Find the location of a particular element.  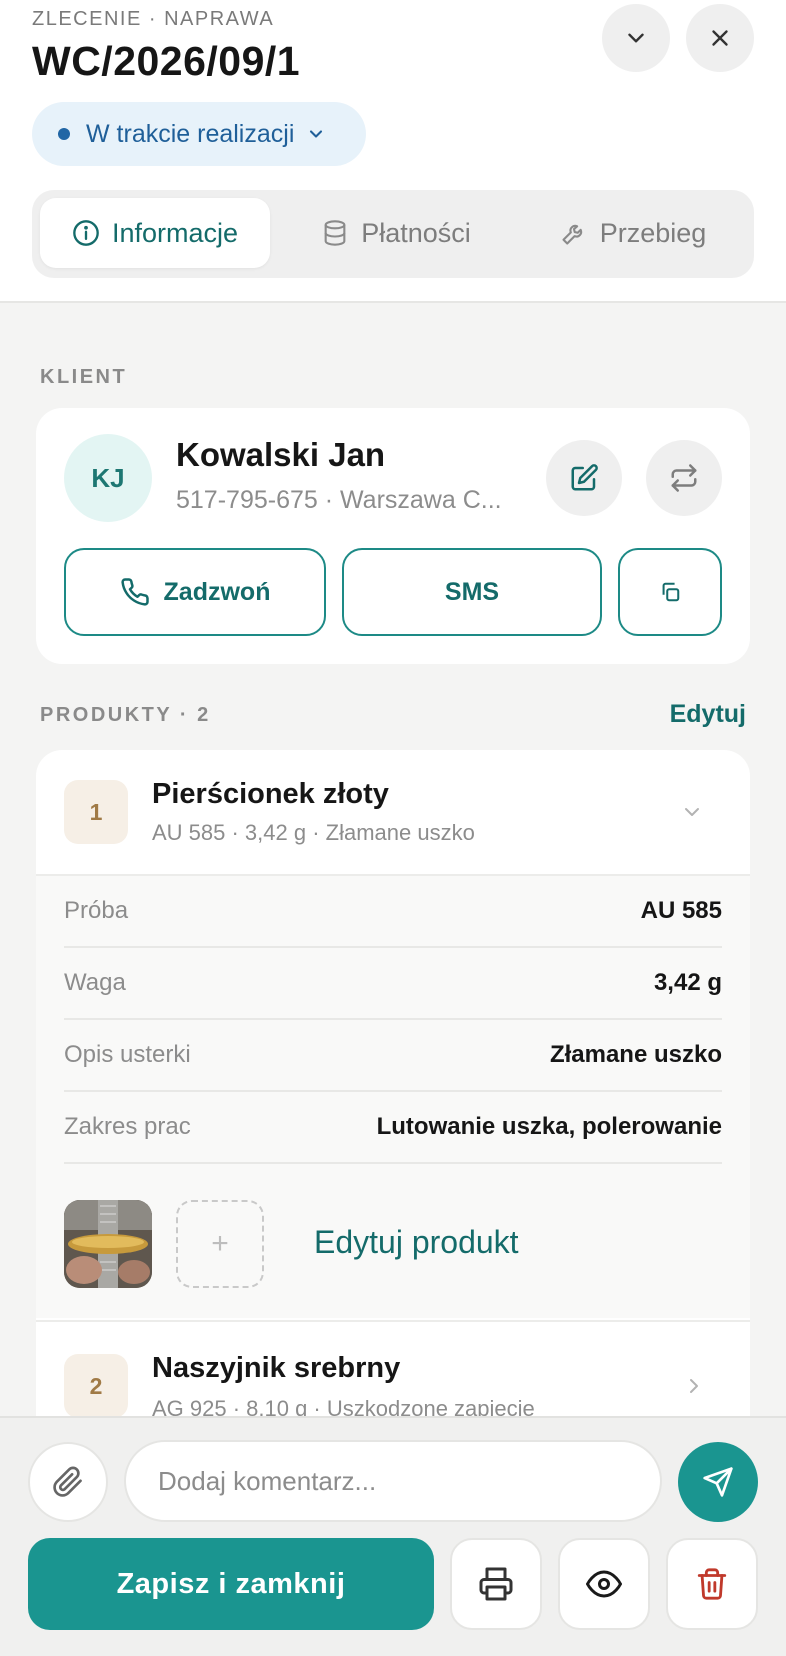

info-icon is located at coordinates (86, 233).